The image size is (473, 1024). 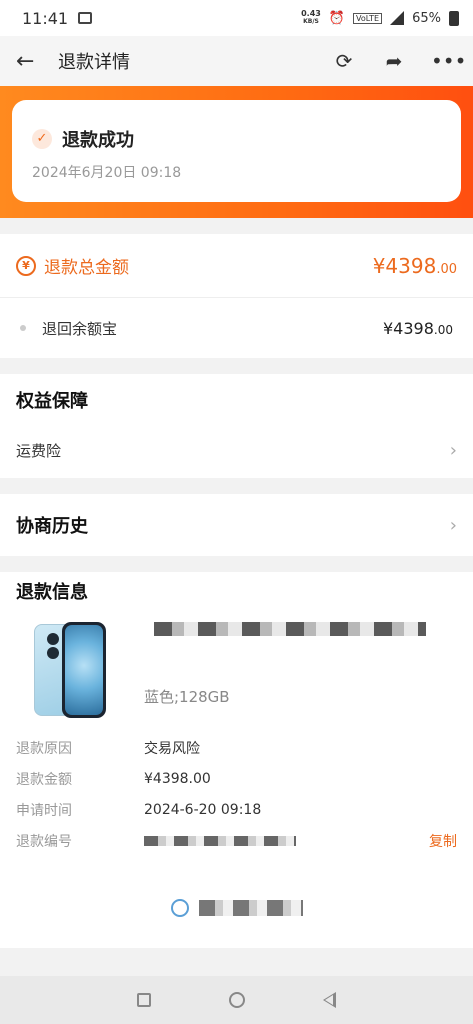 What do you see at coordinates (311, 17) in the screenshot?
I see `net-speed: 0.43 KB/S` at bounding box center [311, 17].